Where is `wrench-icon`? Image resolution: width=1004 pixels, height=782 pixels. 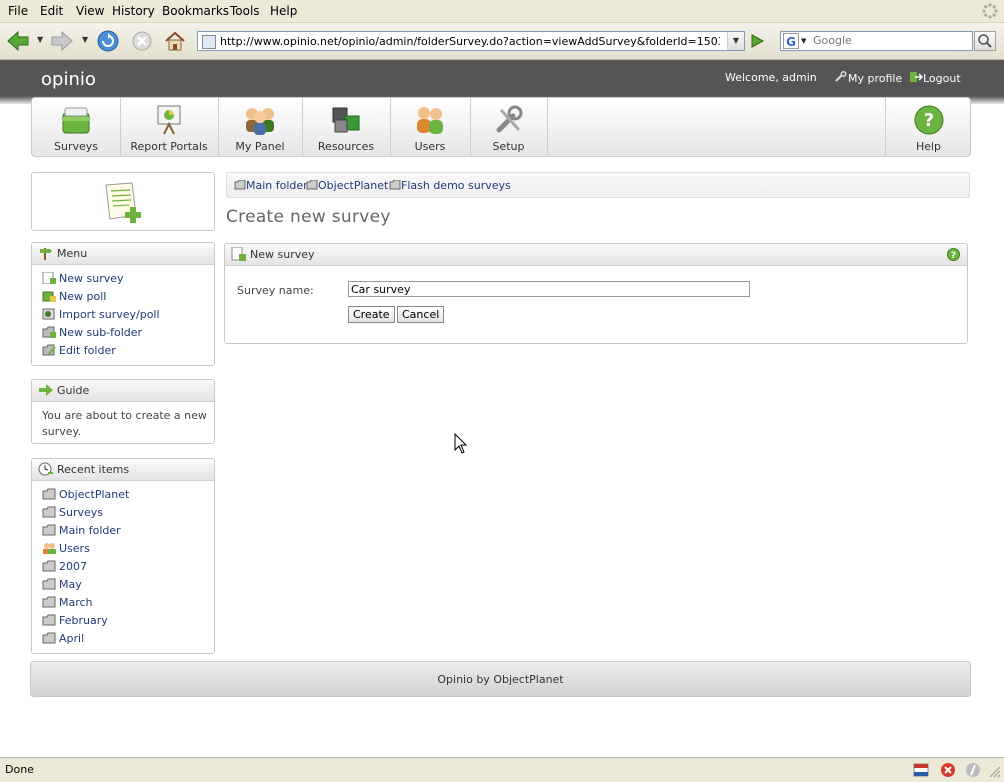 wrench-icon is located at coordinates (841, 76).